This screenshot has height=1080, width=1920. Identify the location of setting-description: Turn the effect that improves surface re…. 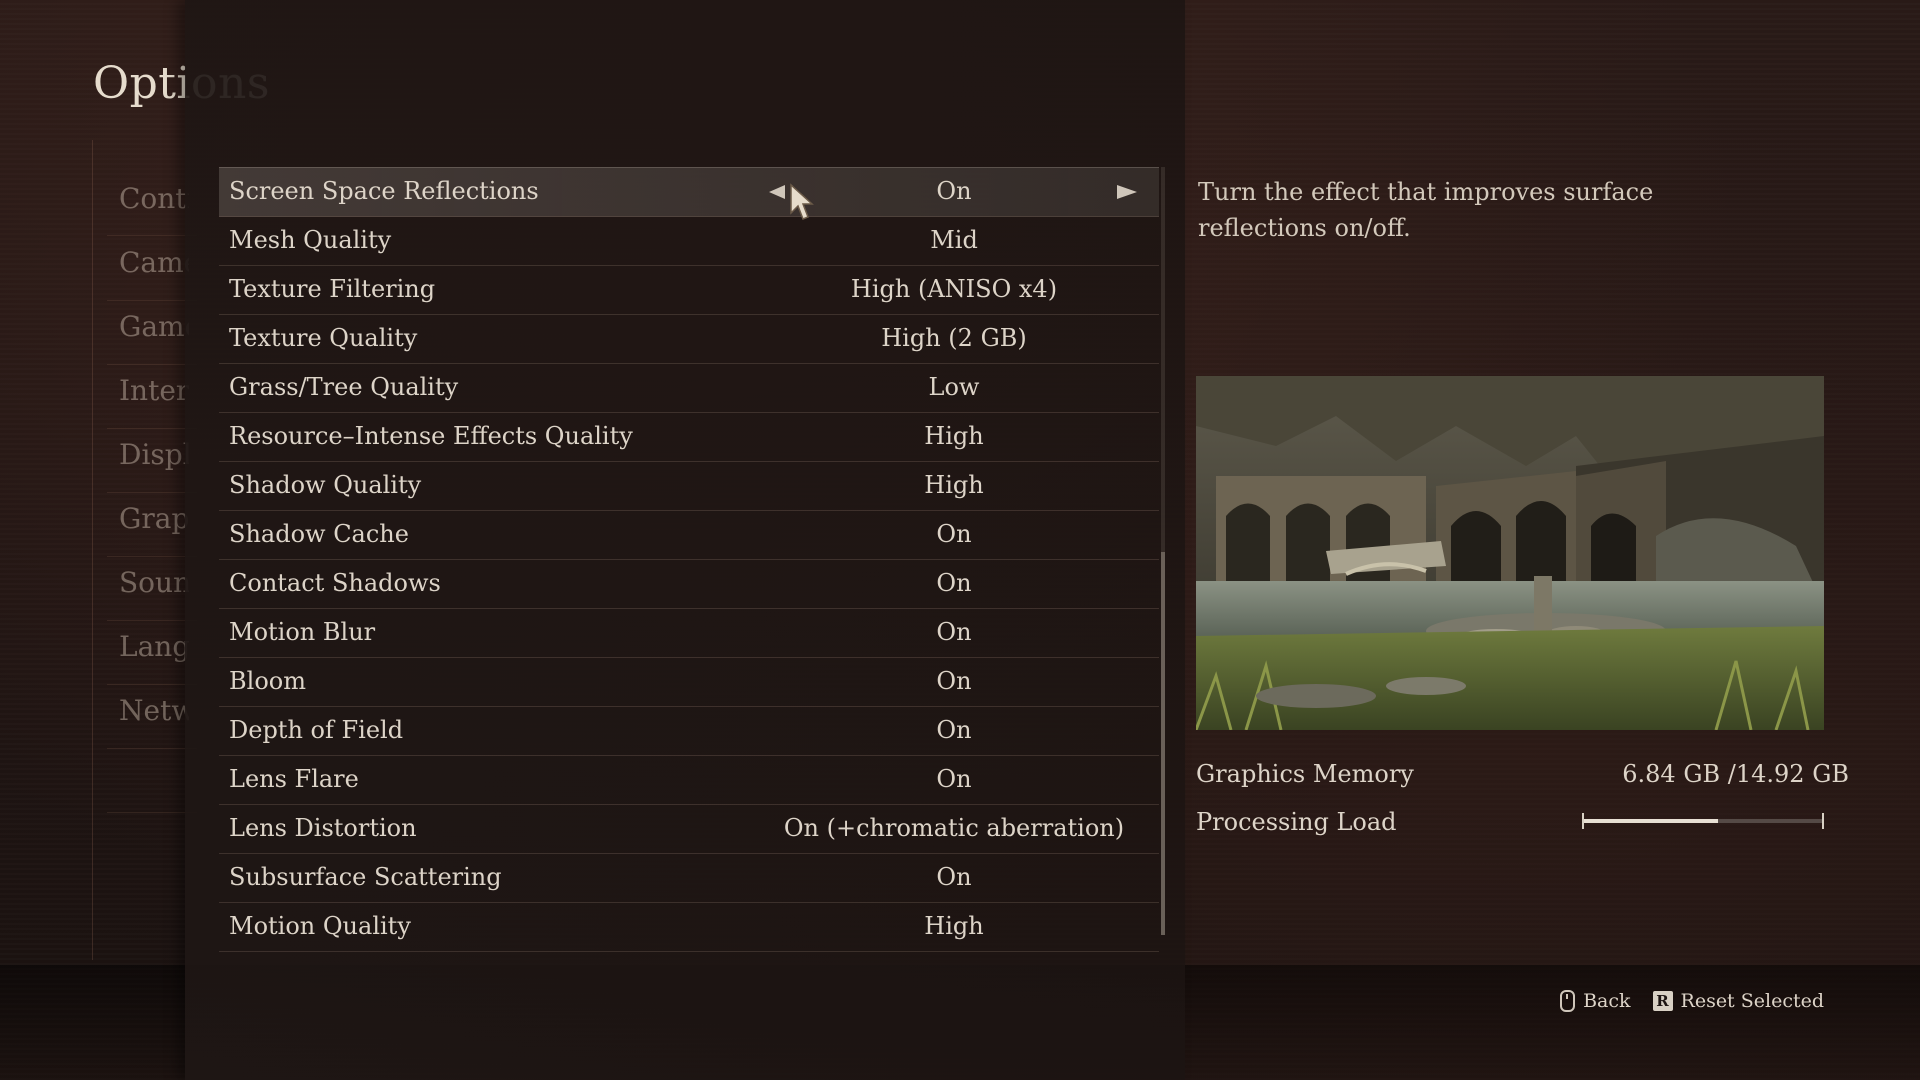
(1426, 210).